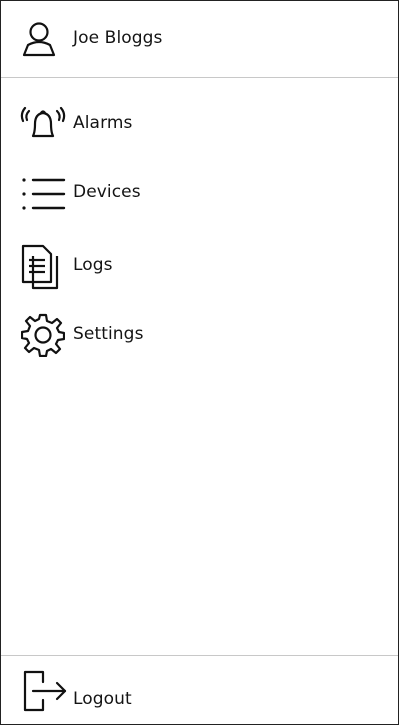 The width and height of the screenshot is (399, 725). Describe the element at coordinates (41, 267) in the screenshot. I see `documents-icon` at that location.